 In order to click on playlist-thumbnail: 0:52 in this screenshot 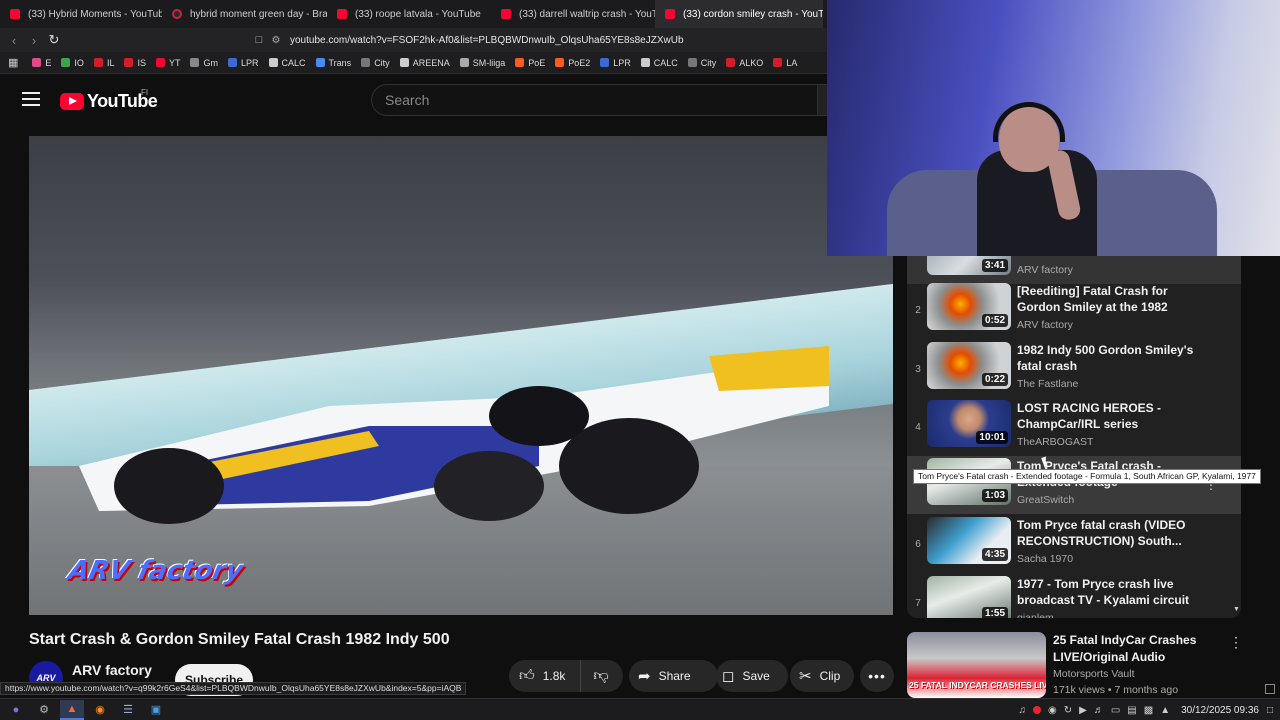, I will do `click(969, 306)`.